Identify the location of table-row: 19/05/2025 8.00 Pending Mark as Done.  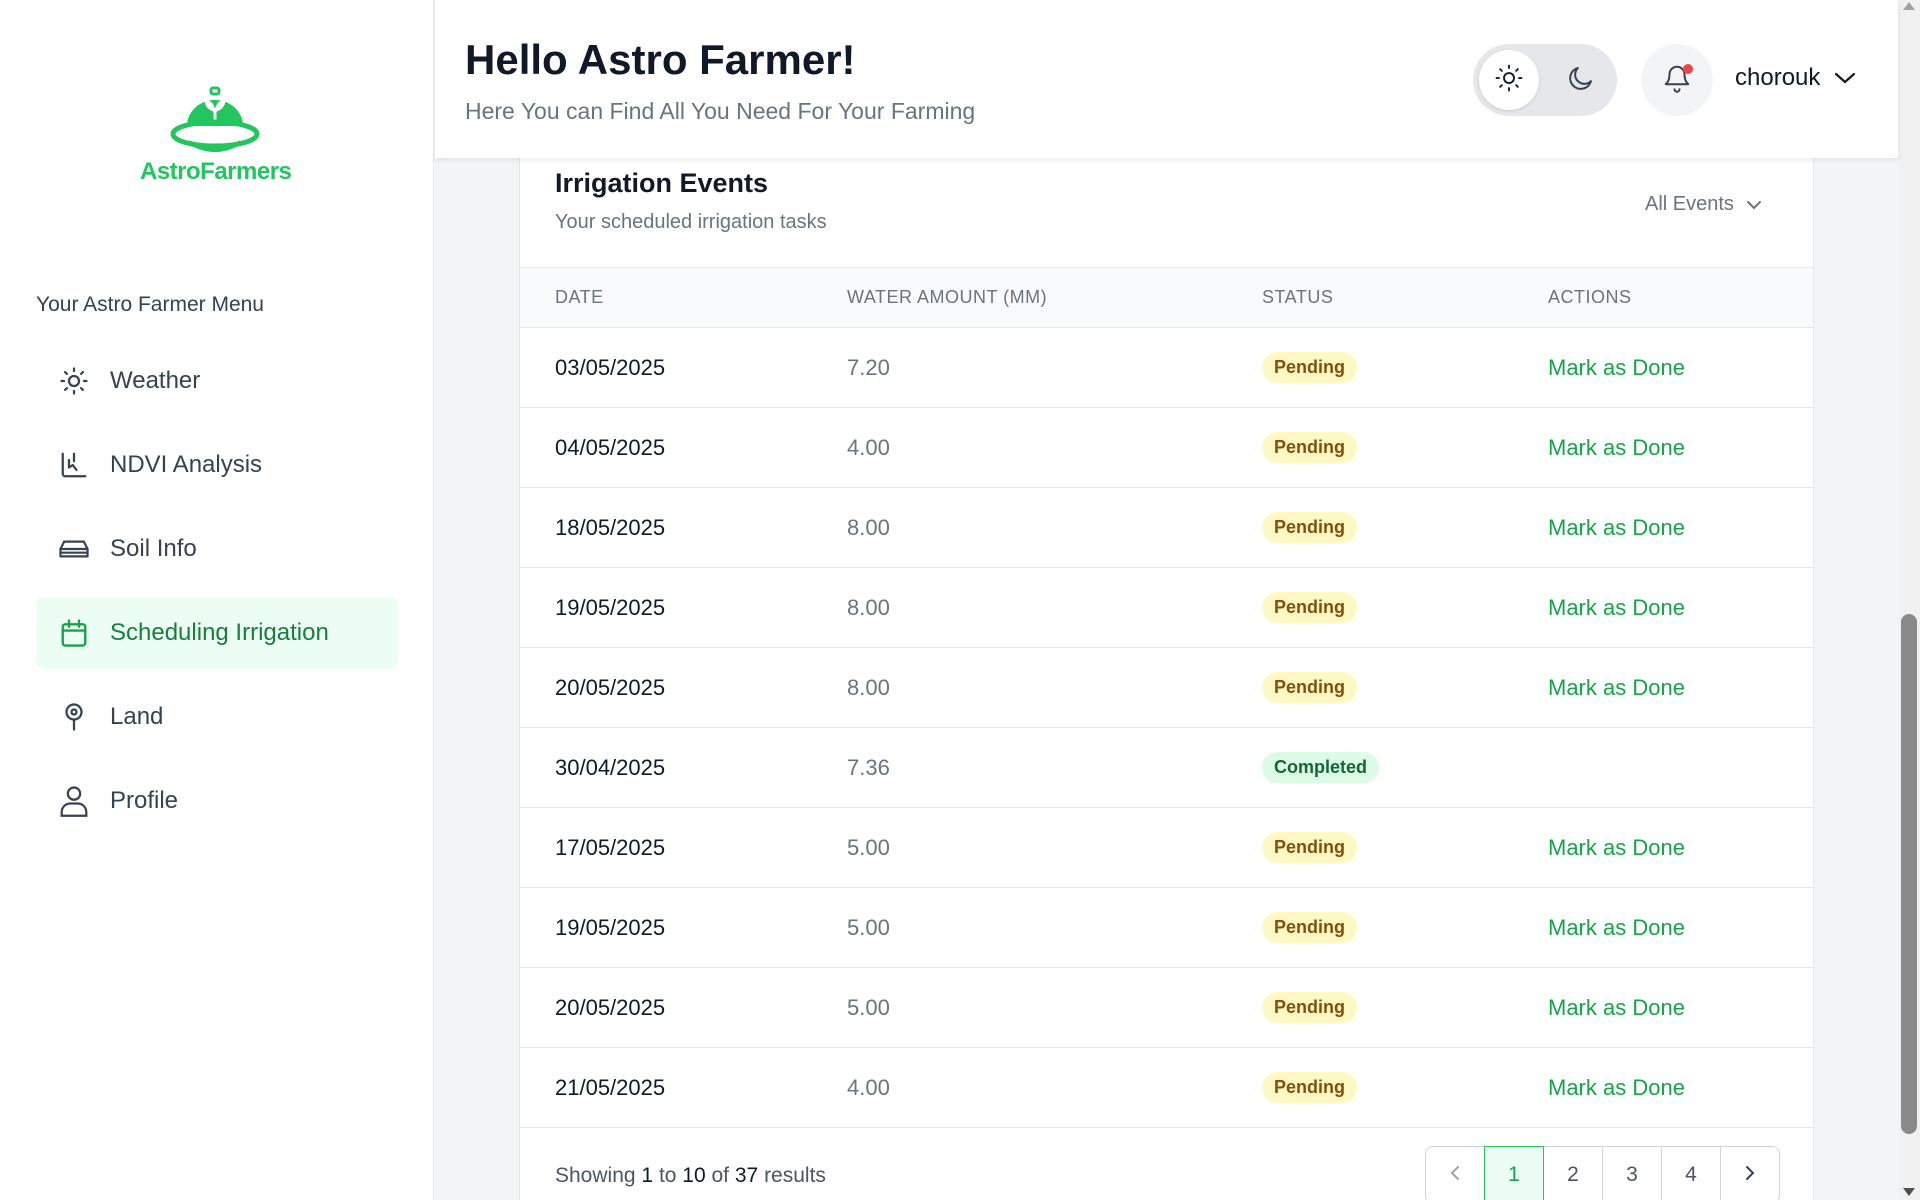
(1166, 608).